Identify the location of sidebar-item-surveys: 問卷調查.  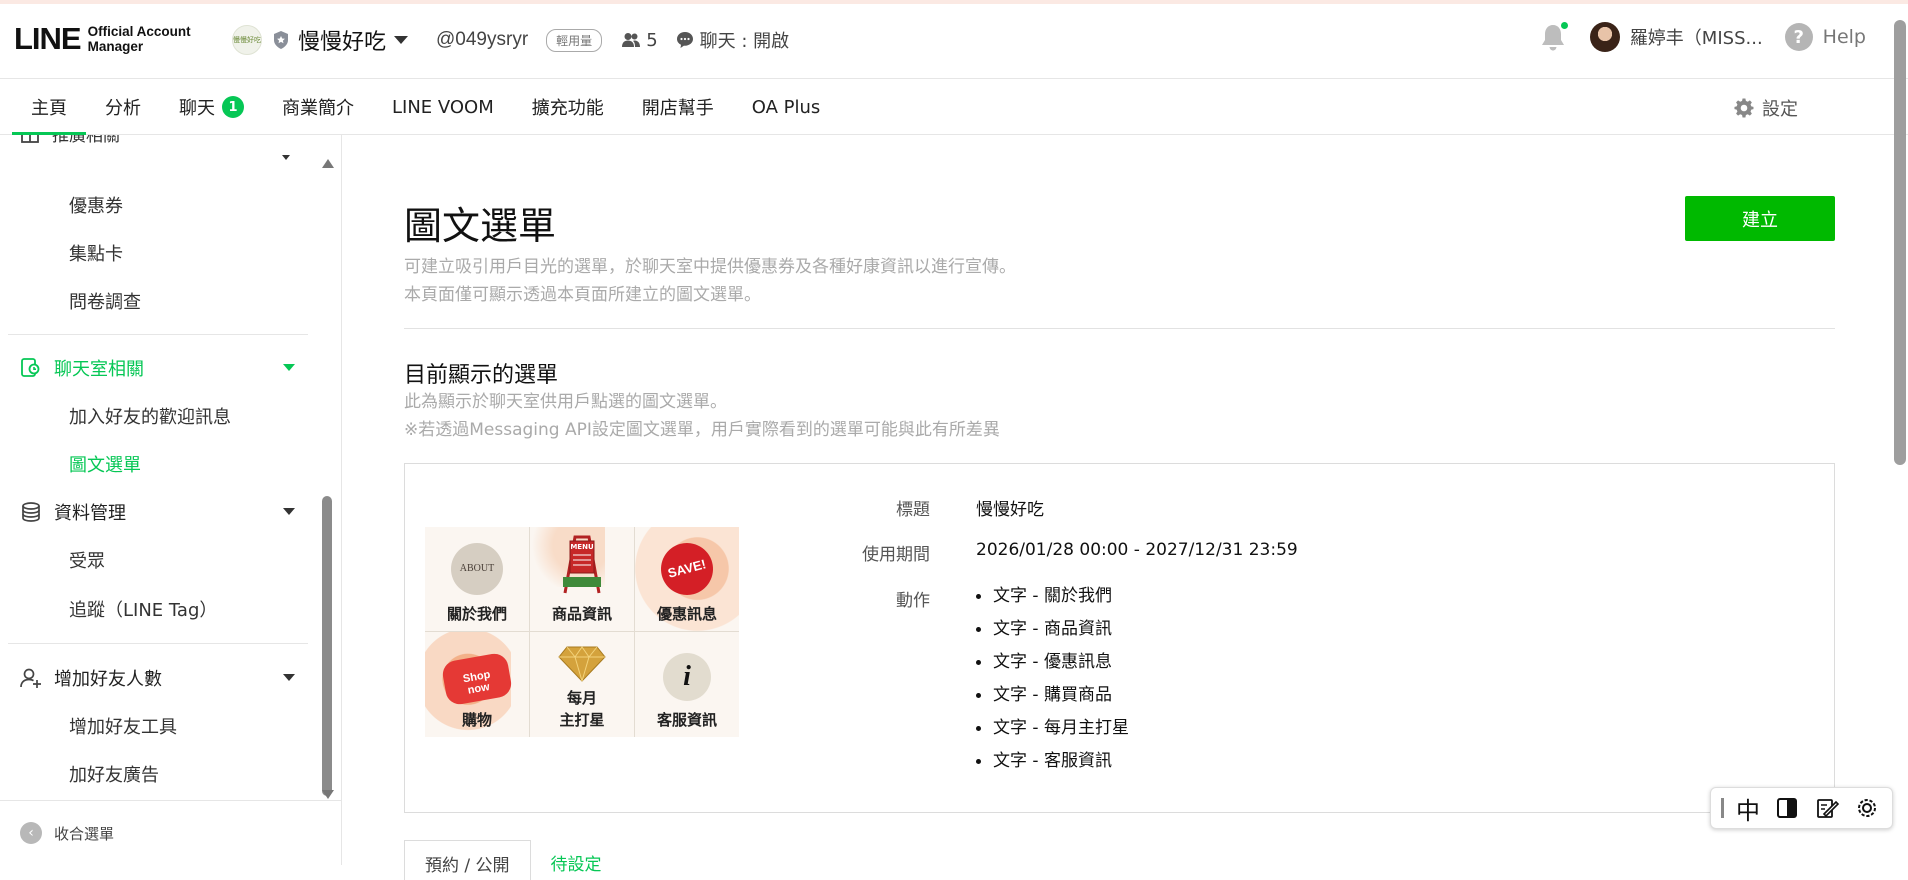
(105, 301).